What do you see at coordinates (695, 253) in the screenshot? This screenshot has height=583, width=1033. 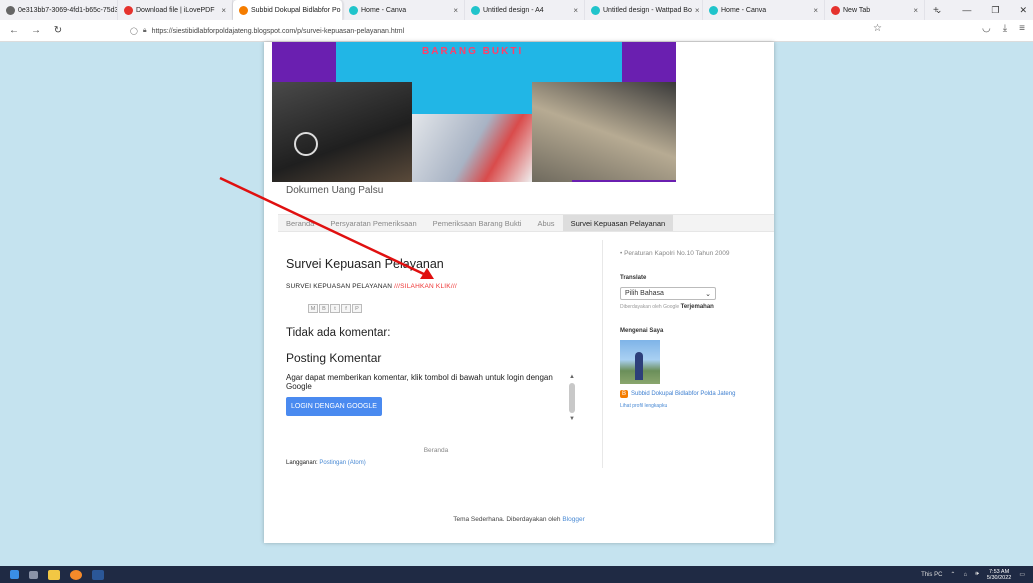 I see `sidebar-link-regulation: • Peraturan Kapolri No.10 Tahun 2009` at bounding box center [695, 253].